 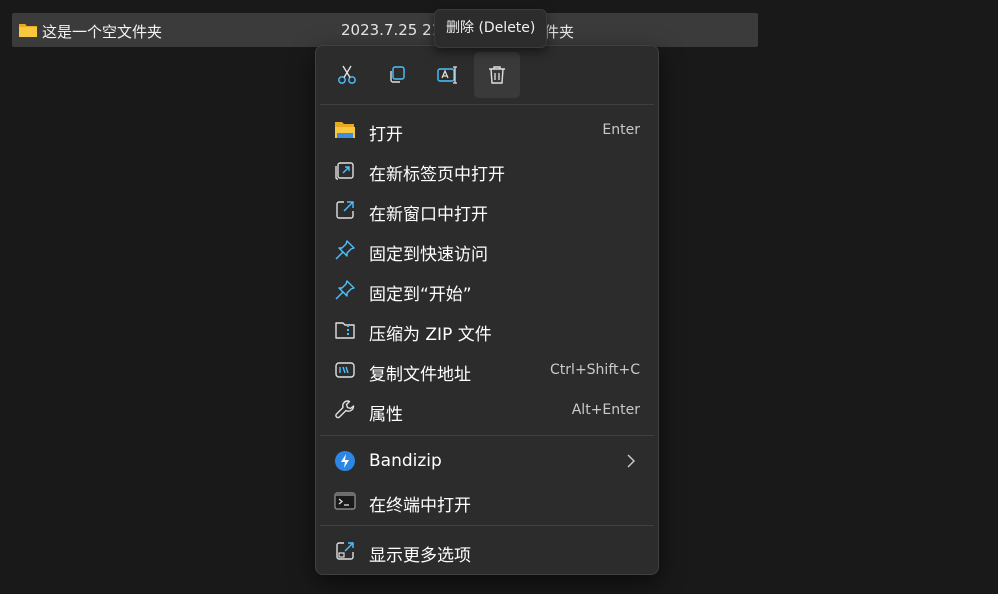 What do you see at coordinates (487, 551) in the screenshot?
I see `menu-item-show-more-options: 显示更多选项` at bounding box center [487, 551].